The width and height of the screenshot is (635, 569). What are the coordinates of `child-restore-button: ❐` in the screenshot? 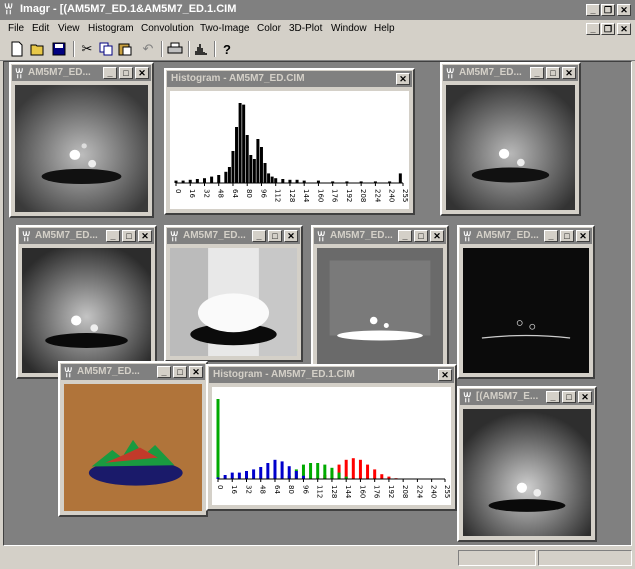 It's located at (608, 29).